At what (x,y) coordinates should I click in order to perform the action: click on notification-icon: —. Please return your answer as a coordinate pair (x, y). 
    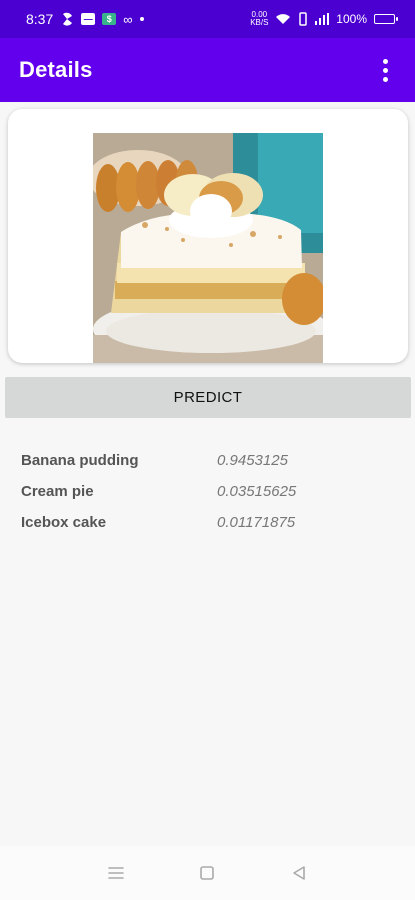
    Looking at the image, I should click on (88, 19).